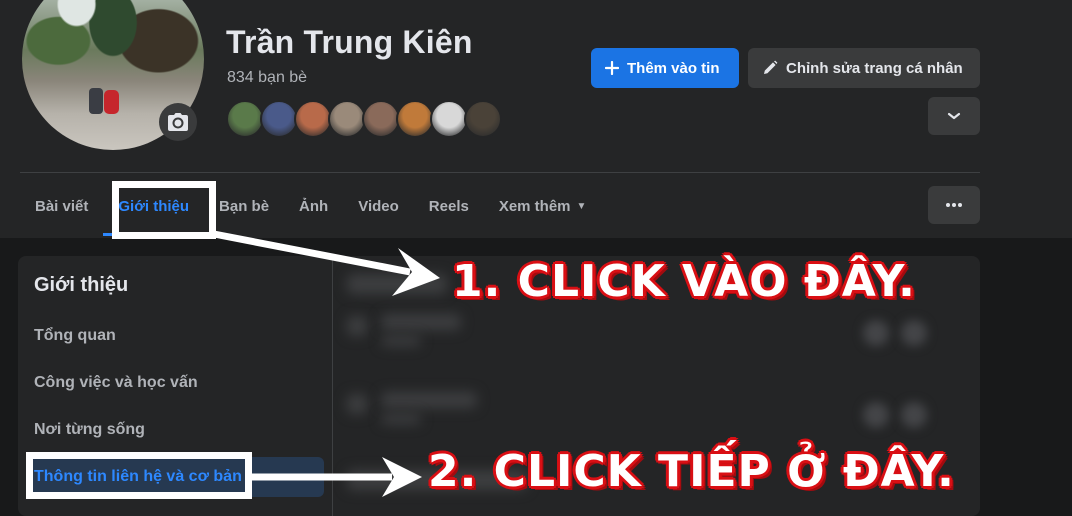 The height and width of the screenshot is (516, 1072). I want to click on tab-label: Ảnh, so click(314, 206).